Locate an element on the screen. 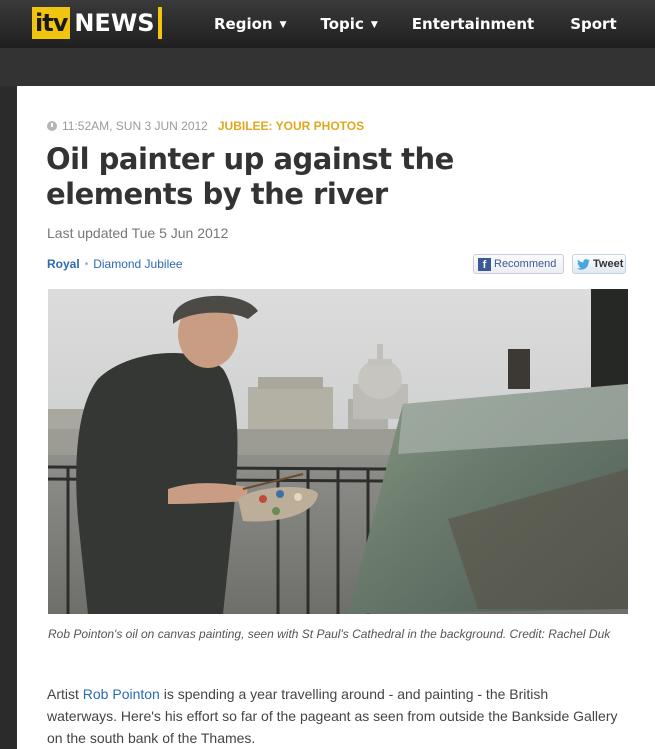 Image resolution: width=655 pixels, height=749 pixels. recommend-label: Recommend is located at coordinates (525, 264).